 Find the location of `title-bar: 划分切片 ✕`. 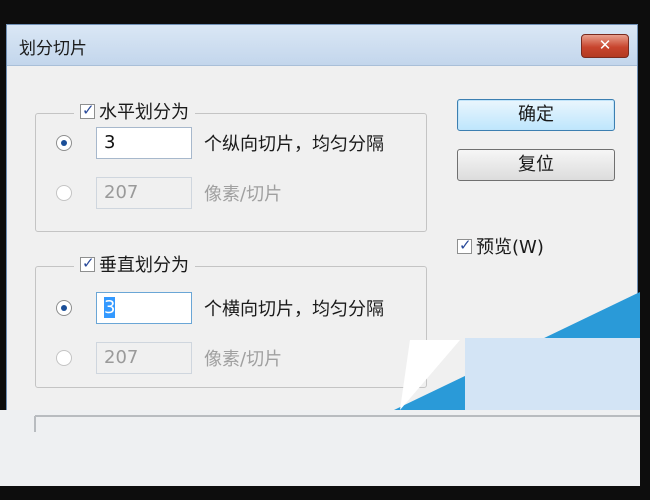

title-bar: 划分切片 ✕ is located at coordinates (322, 45).